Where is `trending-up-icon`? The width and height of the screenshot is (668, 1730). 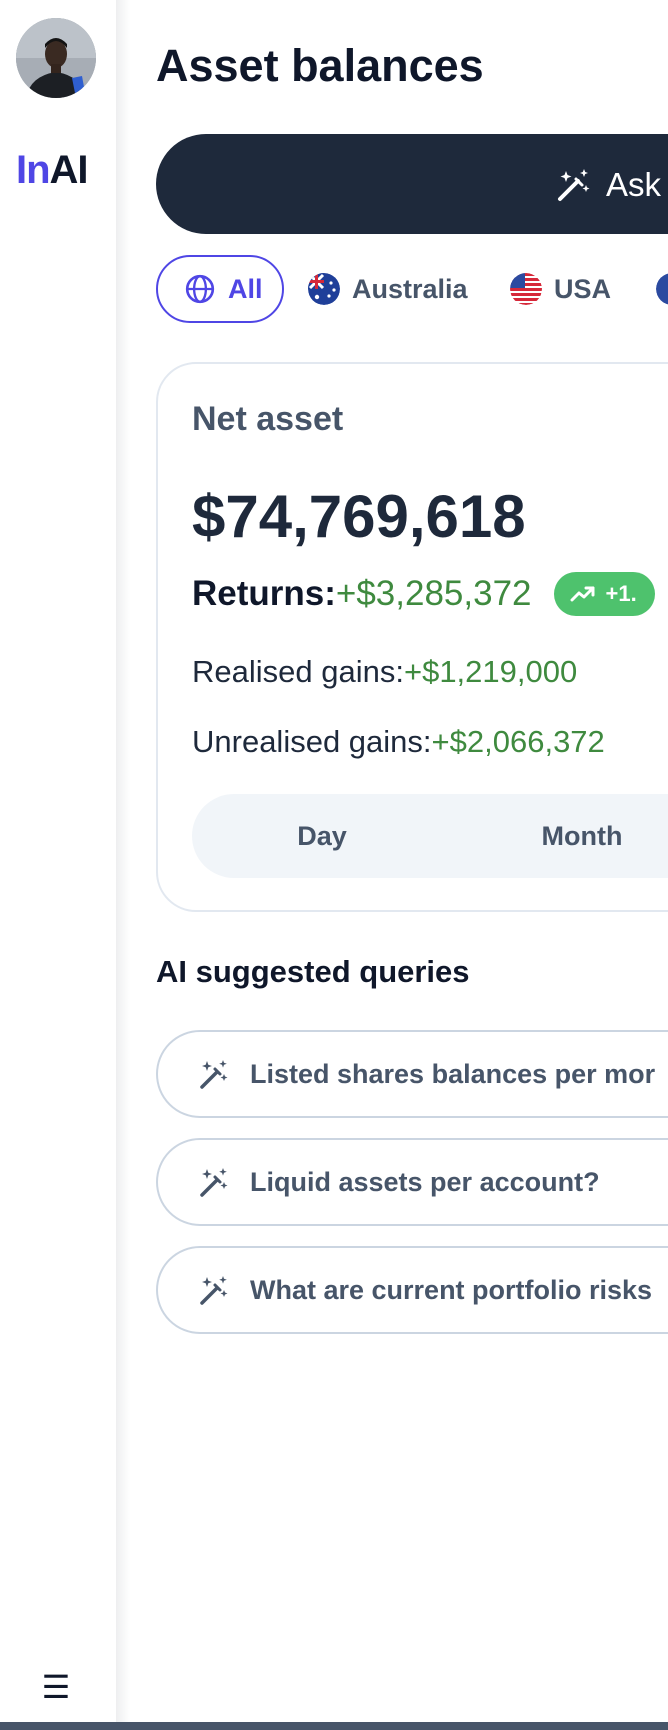
trending-up-icon is located at coordinates (582, 594).